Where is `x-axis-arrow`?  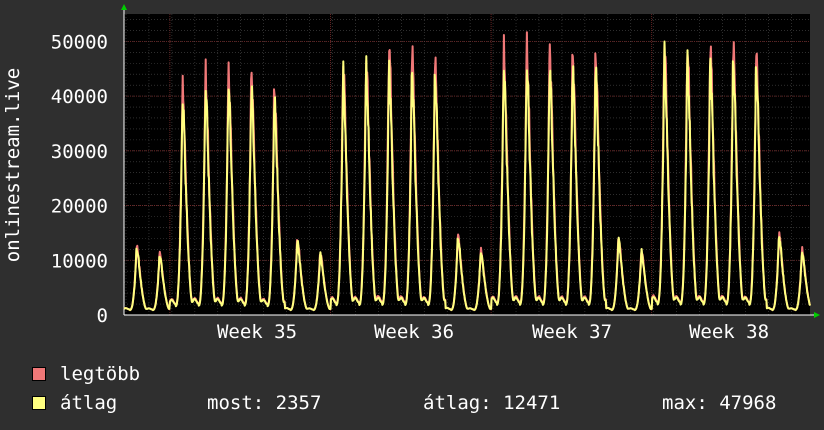
x-axis-arrow is located at coordinates (817, 315).